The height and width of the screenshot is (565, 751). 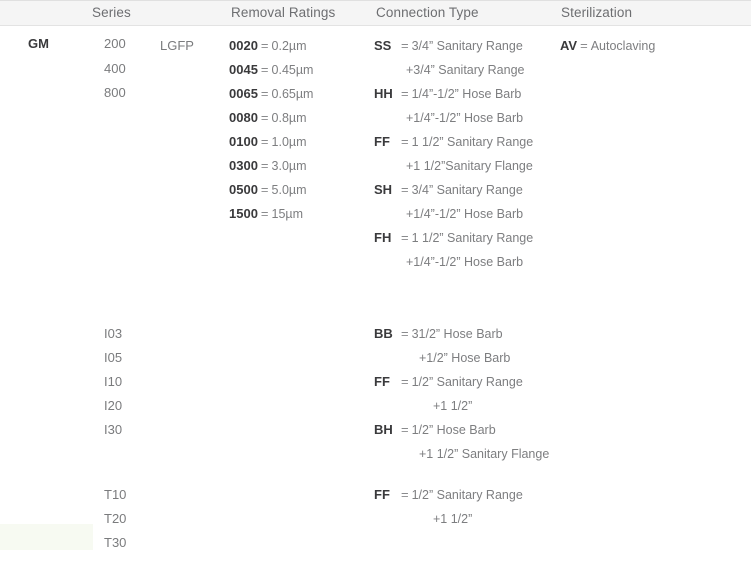 What do you see at coordinates (289, 46) in the screenshot?
I see `removal-rating-value: 0.2µm` at bounding box center [289, 46].